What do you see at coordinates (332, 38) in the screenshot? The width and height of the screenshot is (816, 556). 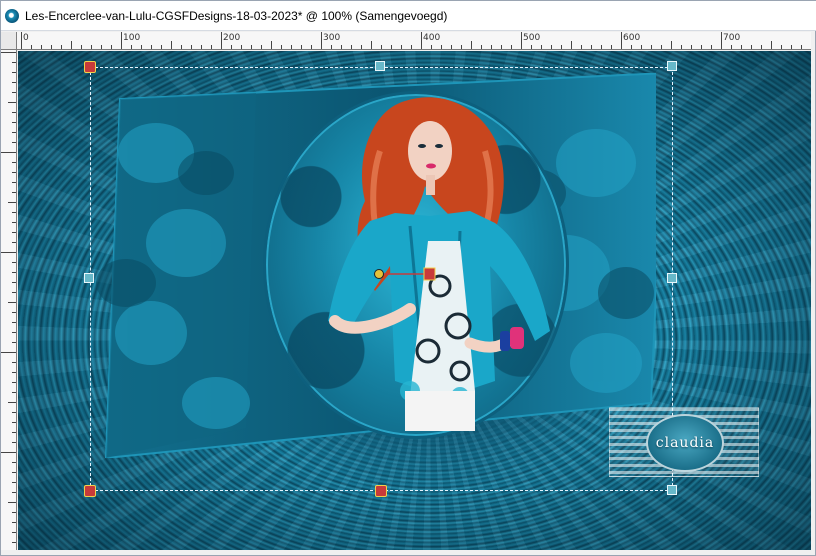 I see `ruler-label-300: 300` at bounding box center [332, 38].